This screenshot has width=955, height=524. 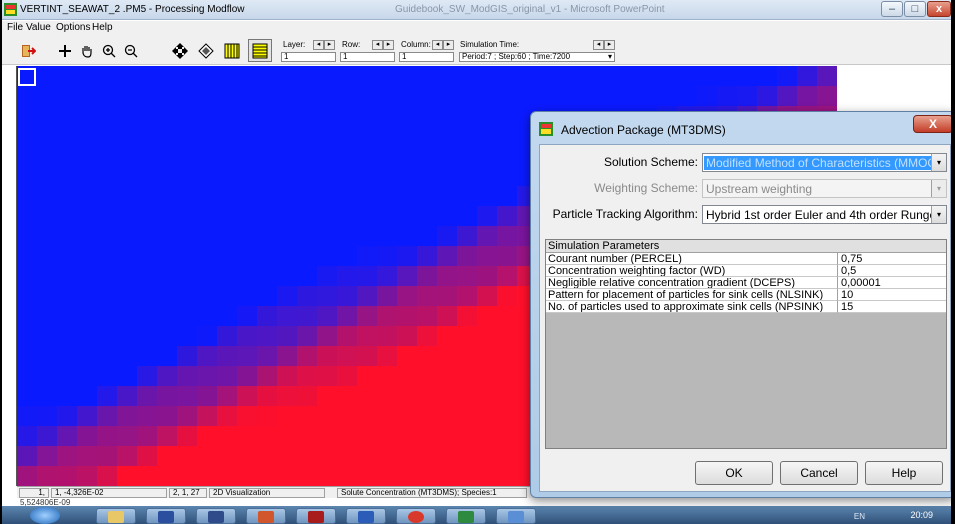 I want to click on sim-time-next-button: ▸, so click(x=609, y=45).